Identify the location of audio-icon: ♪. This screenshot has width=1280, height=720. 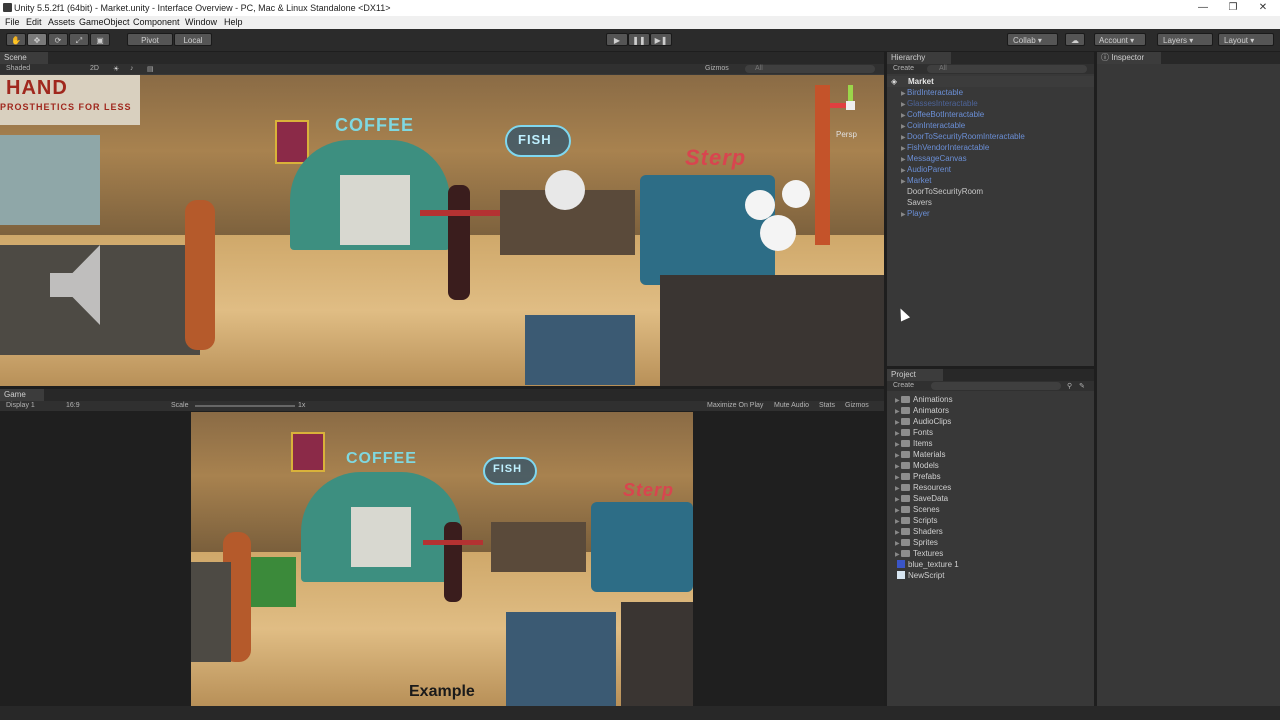
(132, 68).